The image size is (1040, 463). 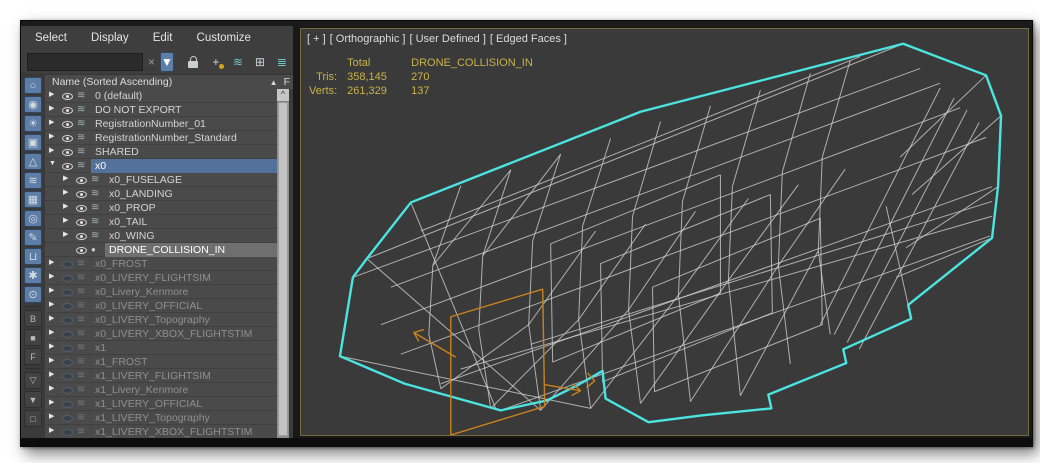 I want to click on tree-row: ▶ ≋ 0 (default), so click(x=161, y=96).